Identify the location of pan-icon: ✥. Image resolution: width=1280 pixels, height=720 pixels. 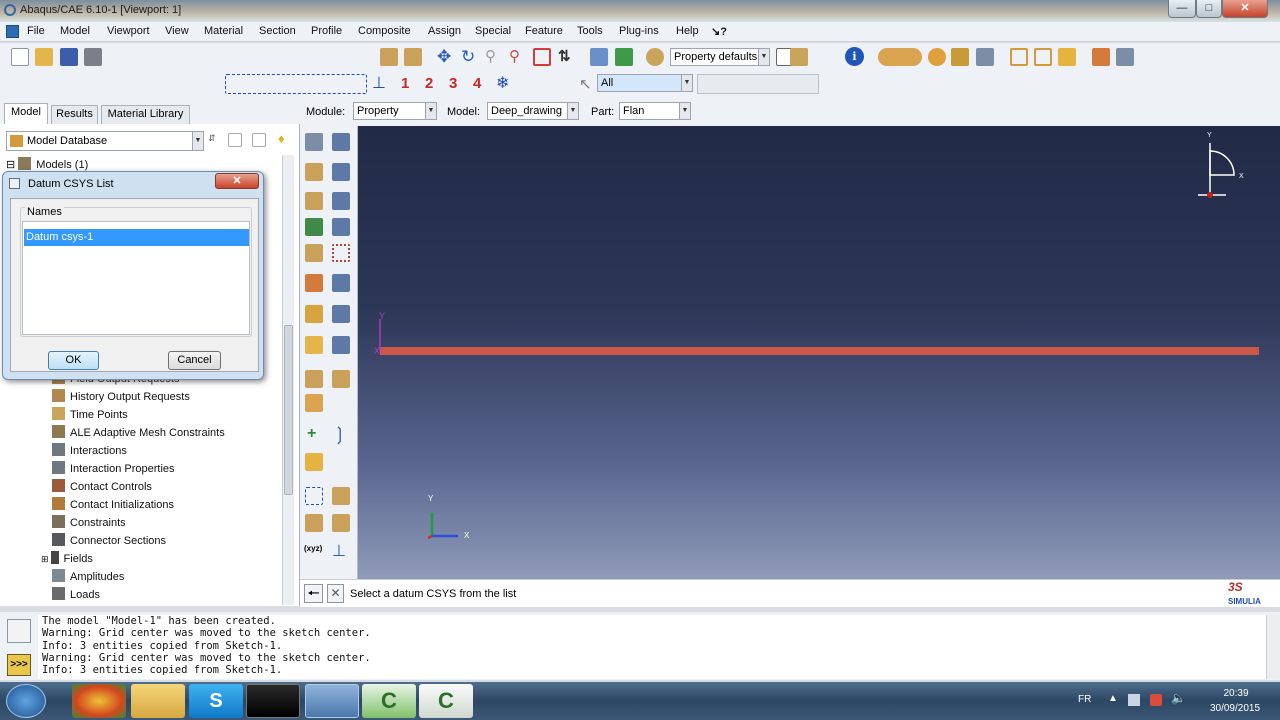
(446, 57).